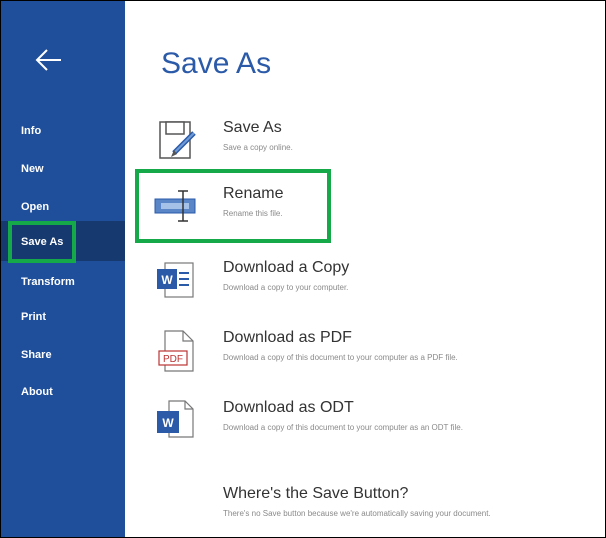 The image size is (606, 538). What do you see at coordinates (258, 147) in the screenshot?
I see `save-as-description: Save a copy online.` at bounding box center [258, 147].